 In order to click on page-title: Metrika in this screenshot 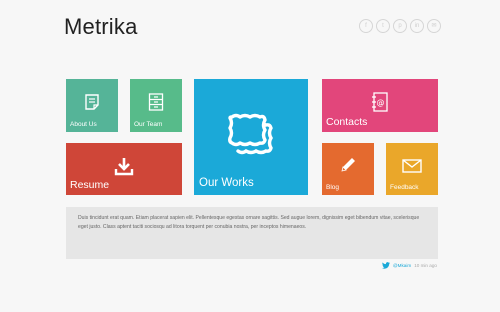, I will do `click(101, 26)`.